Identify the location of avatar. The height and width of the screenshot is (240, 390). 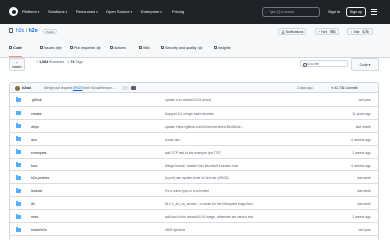
(17, 88).